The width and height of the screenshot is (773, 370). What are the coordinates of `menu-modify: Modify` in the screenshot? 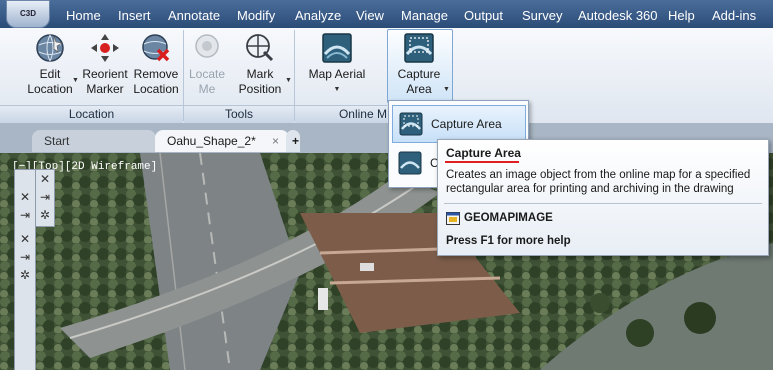 It's located at (256, 14).